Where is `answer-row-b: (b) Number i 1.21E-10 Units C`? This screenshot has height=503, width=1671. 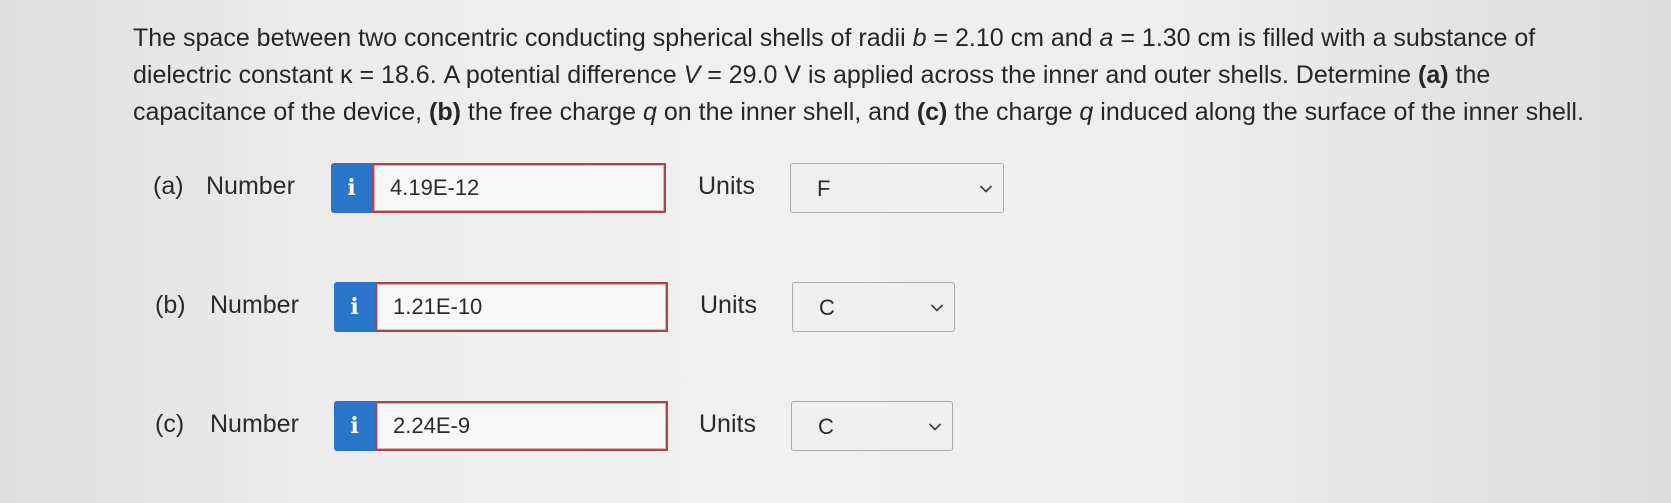 answer-row-b: (b) Number i 1.21E-10 Units C is located at coordinates (835, 307).